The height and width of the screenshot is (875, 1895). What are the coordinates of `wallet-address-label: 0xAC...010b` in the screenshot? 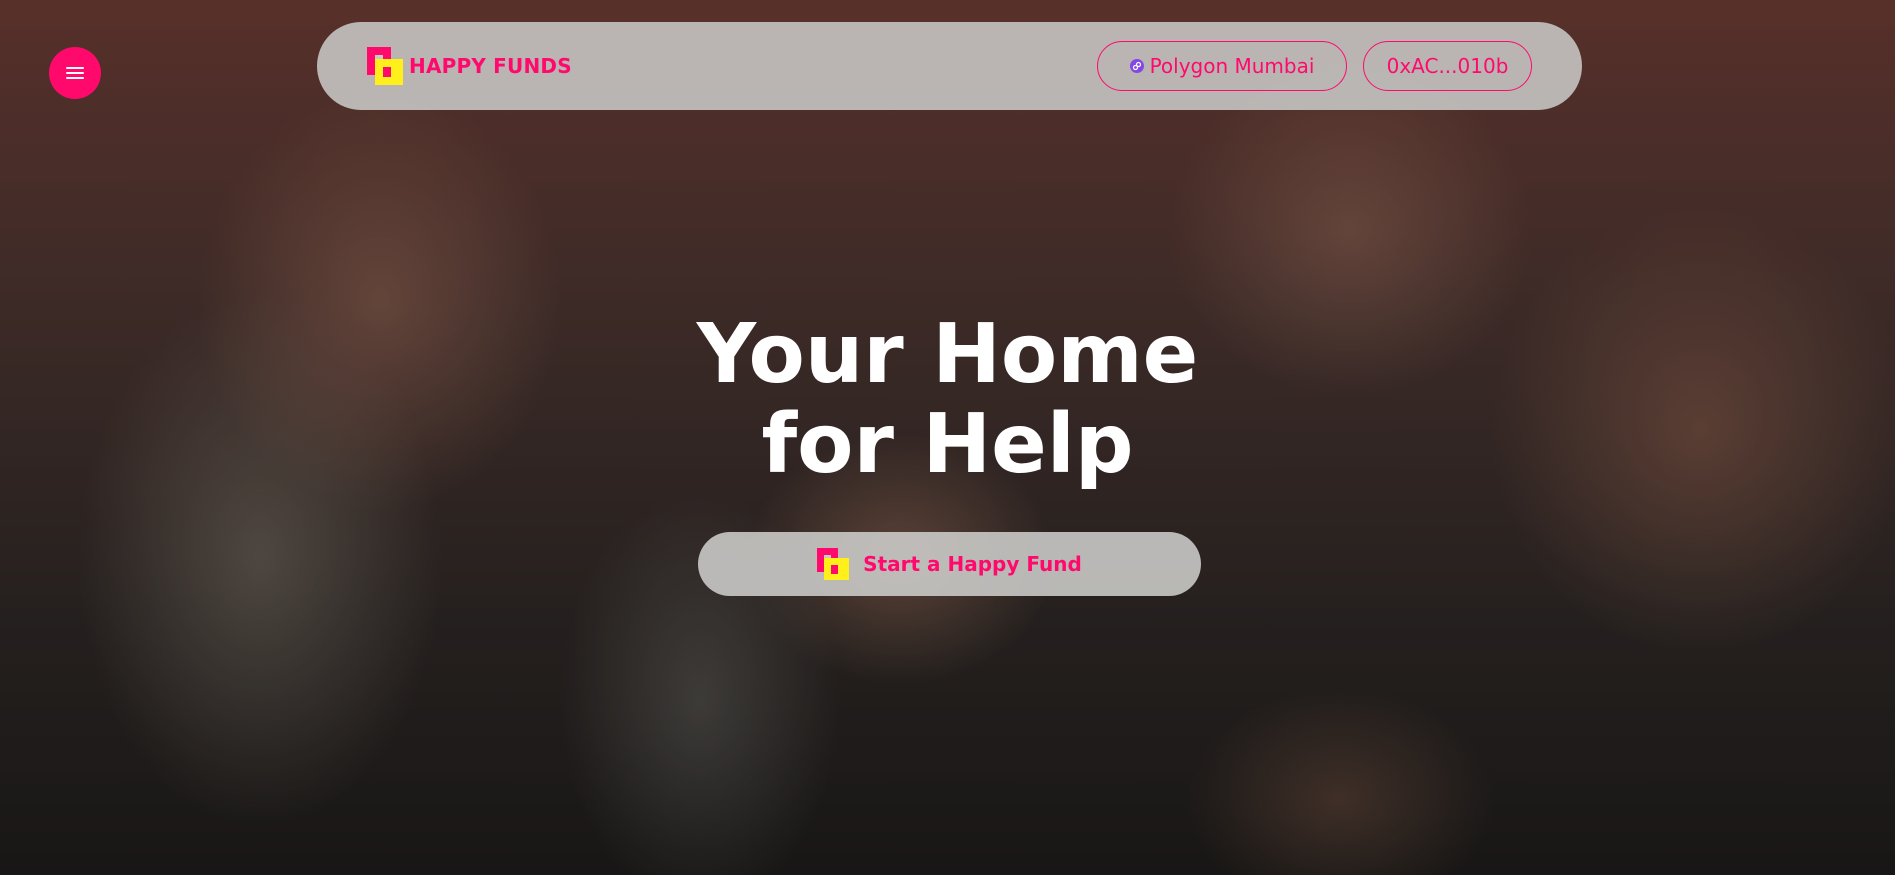 It's located at (1447, 66).